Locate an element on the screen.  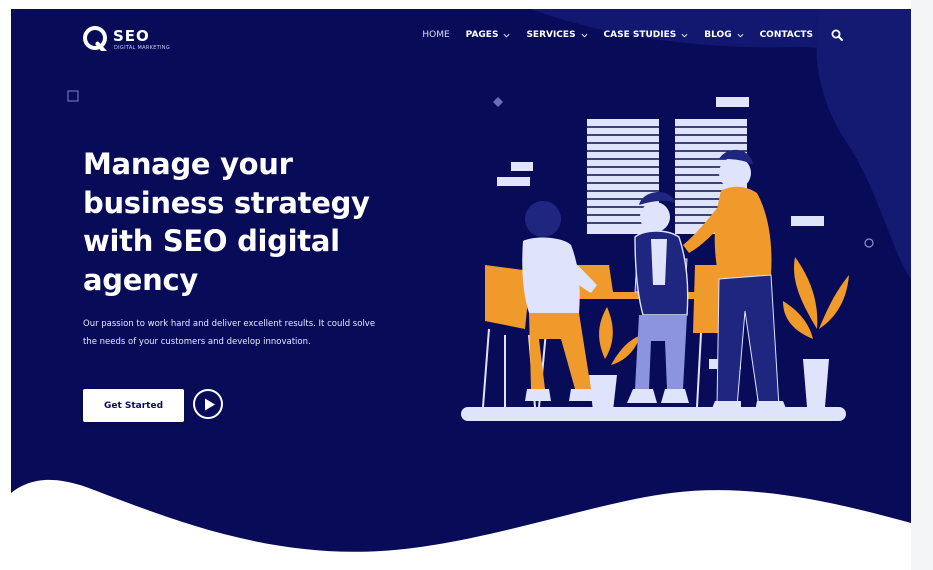
nav-item-home: HOME is located at coordinates (435, 35).